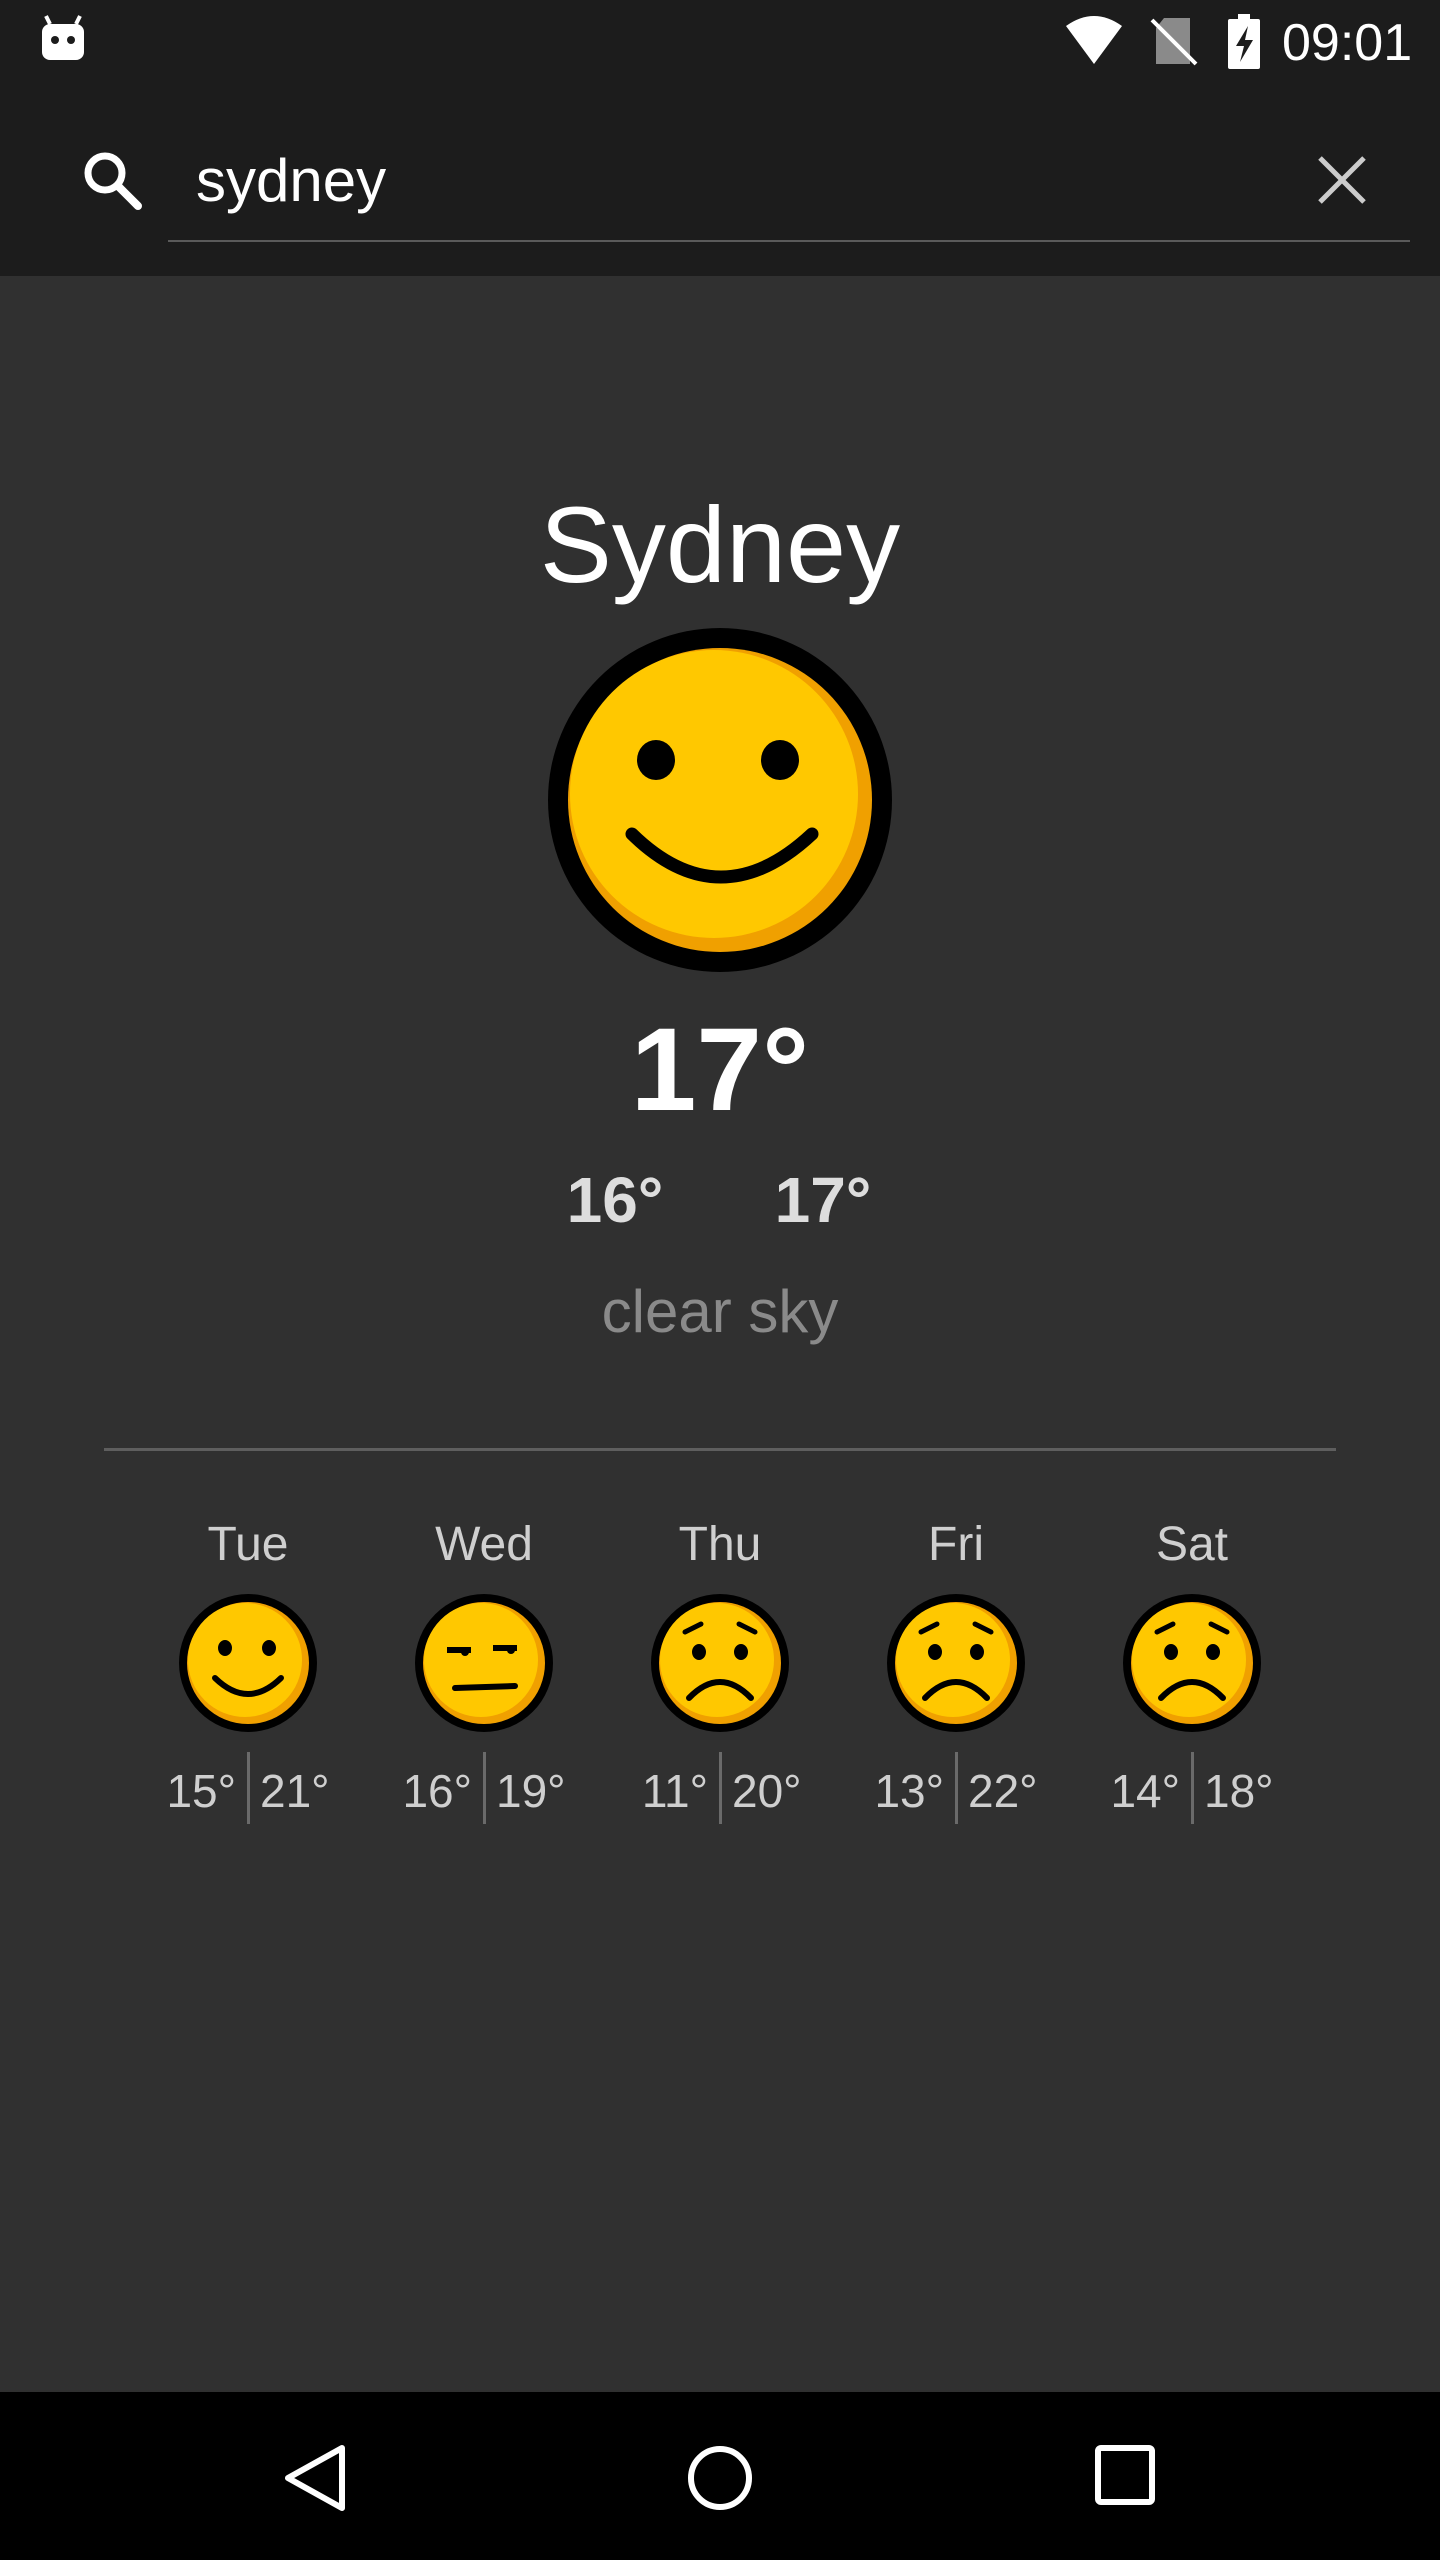 This screenshot has height=2560, width=1440. Describe the element at coordinates (720, 1311) in the screenshot. I see `weather-description: clear sky` at that location.